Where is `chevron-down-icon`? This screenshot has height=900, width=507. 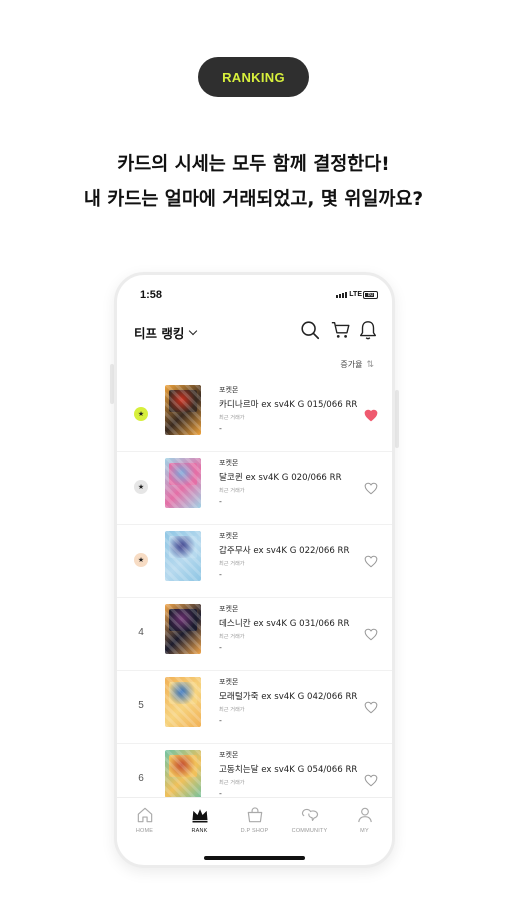
chevron-down-icon is located at coordinates (193, 330).